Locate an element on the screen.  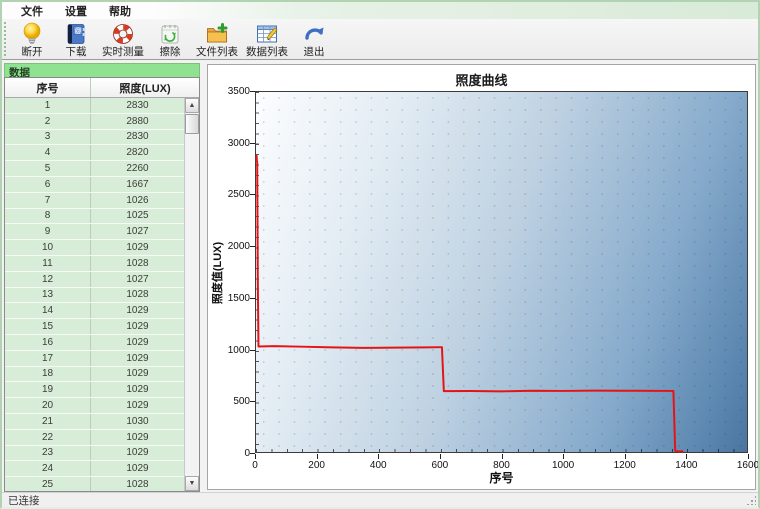
table-row: 19 1029 is located at coordinates (94, 390).